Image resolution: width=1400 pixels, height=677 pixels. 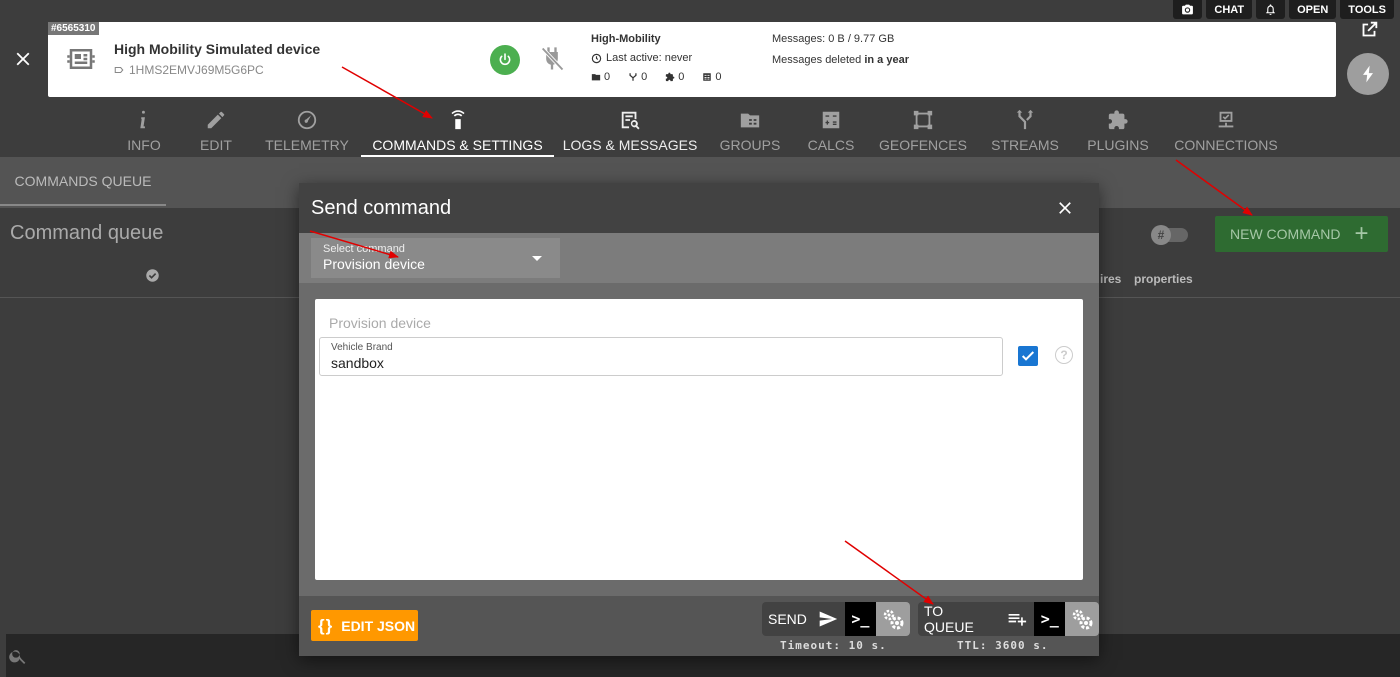 I want to click on send-button-group: SEND >_, so click(x=836, y=619).